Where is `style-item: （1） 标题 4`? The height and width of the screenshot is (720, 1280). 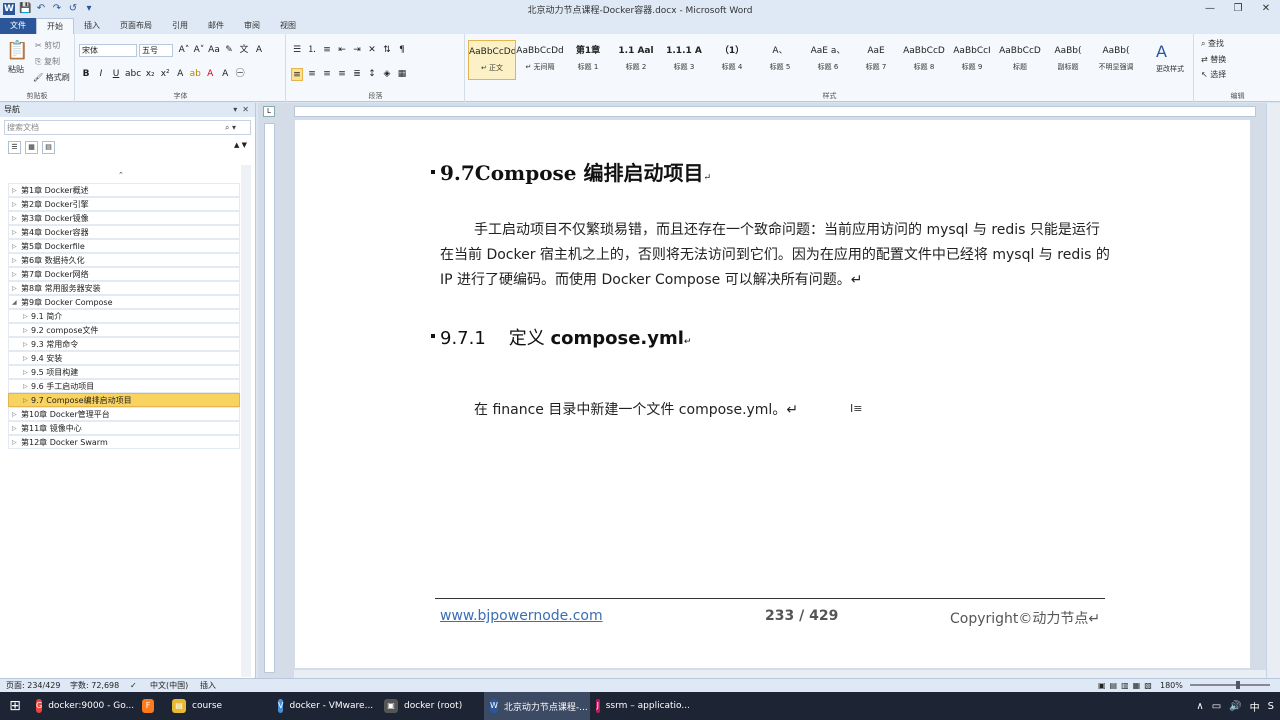 style-item: （1） 标题 4 is located at coordinates (732, 60).